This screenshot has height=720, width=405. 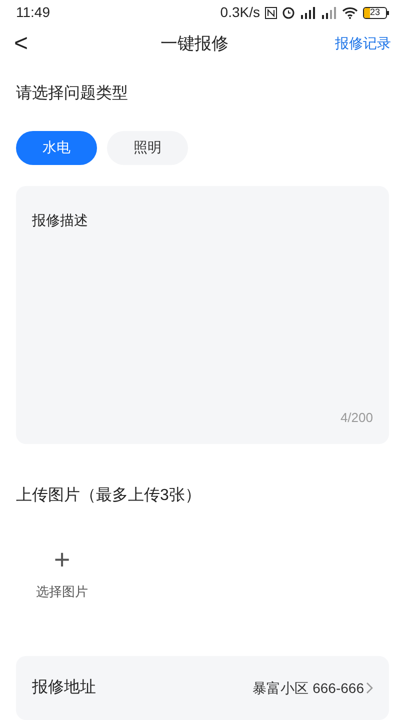 What do you see at coordinates (72, 94) in the screenshot?
I see `section-title: 请选择问题类型` at bounding box center [72, 94].